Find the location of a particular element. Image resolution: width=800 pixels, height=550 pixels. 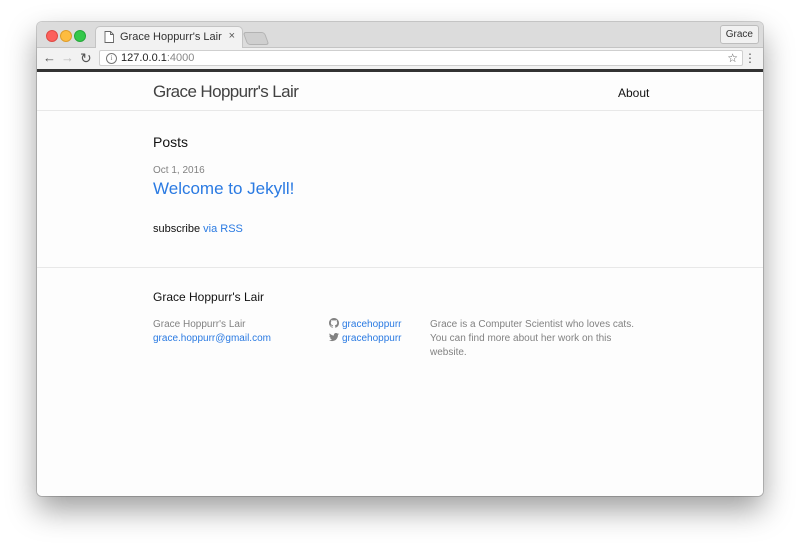

browser-toolbar: ← → ↻ i 127.0.0.1:4000 ☆ ⋮ is located at coordinates (400, 60).